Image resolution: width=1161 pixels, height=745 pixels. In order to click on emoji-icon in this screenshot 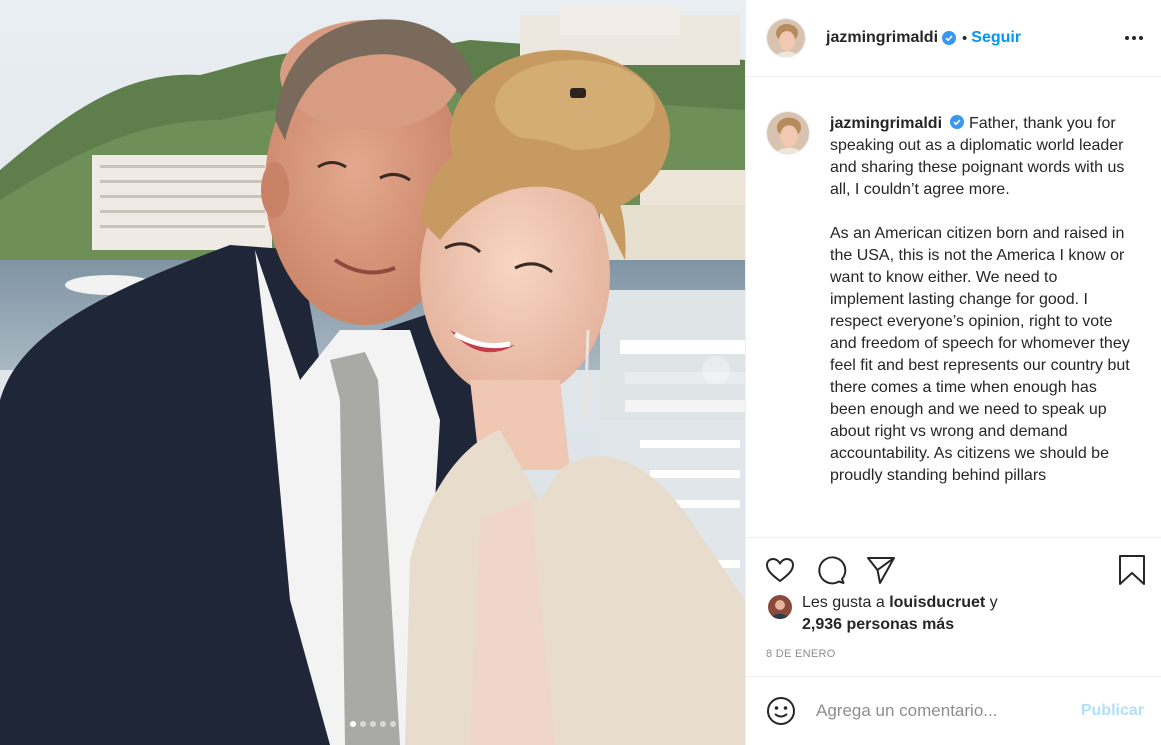, I will do `click(781, 711)`.